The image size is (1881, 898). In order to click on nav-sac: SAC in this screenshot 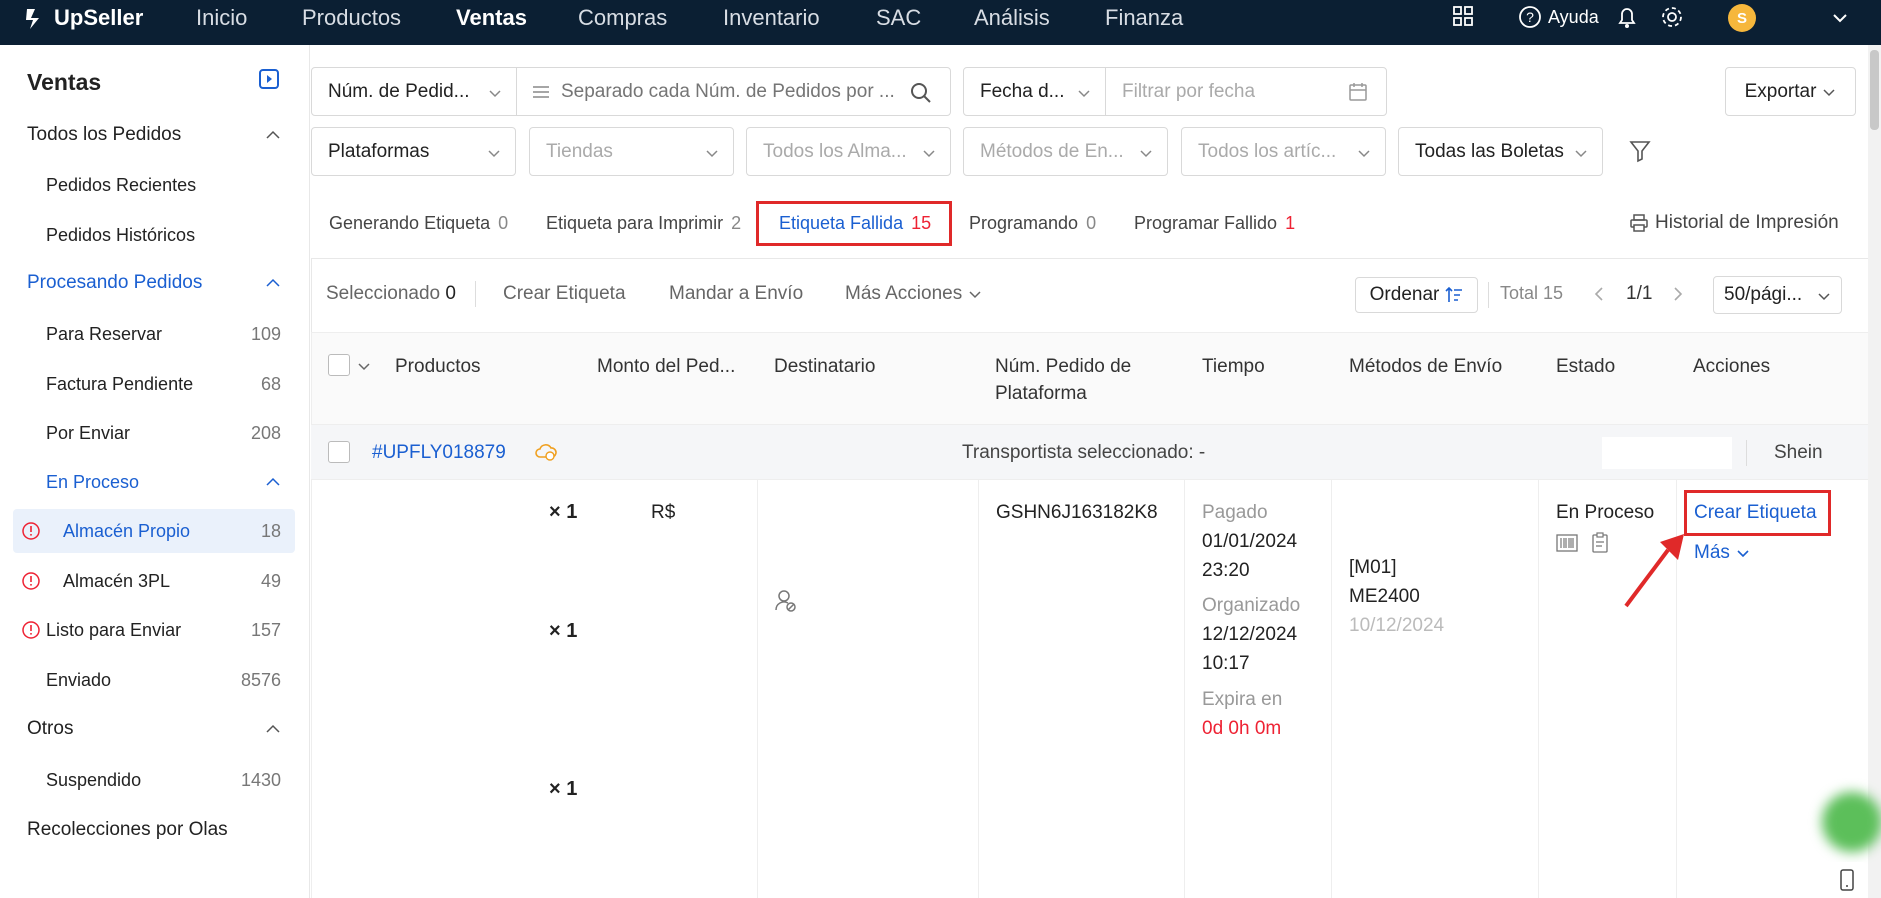, I will do `click(898, 18)`.